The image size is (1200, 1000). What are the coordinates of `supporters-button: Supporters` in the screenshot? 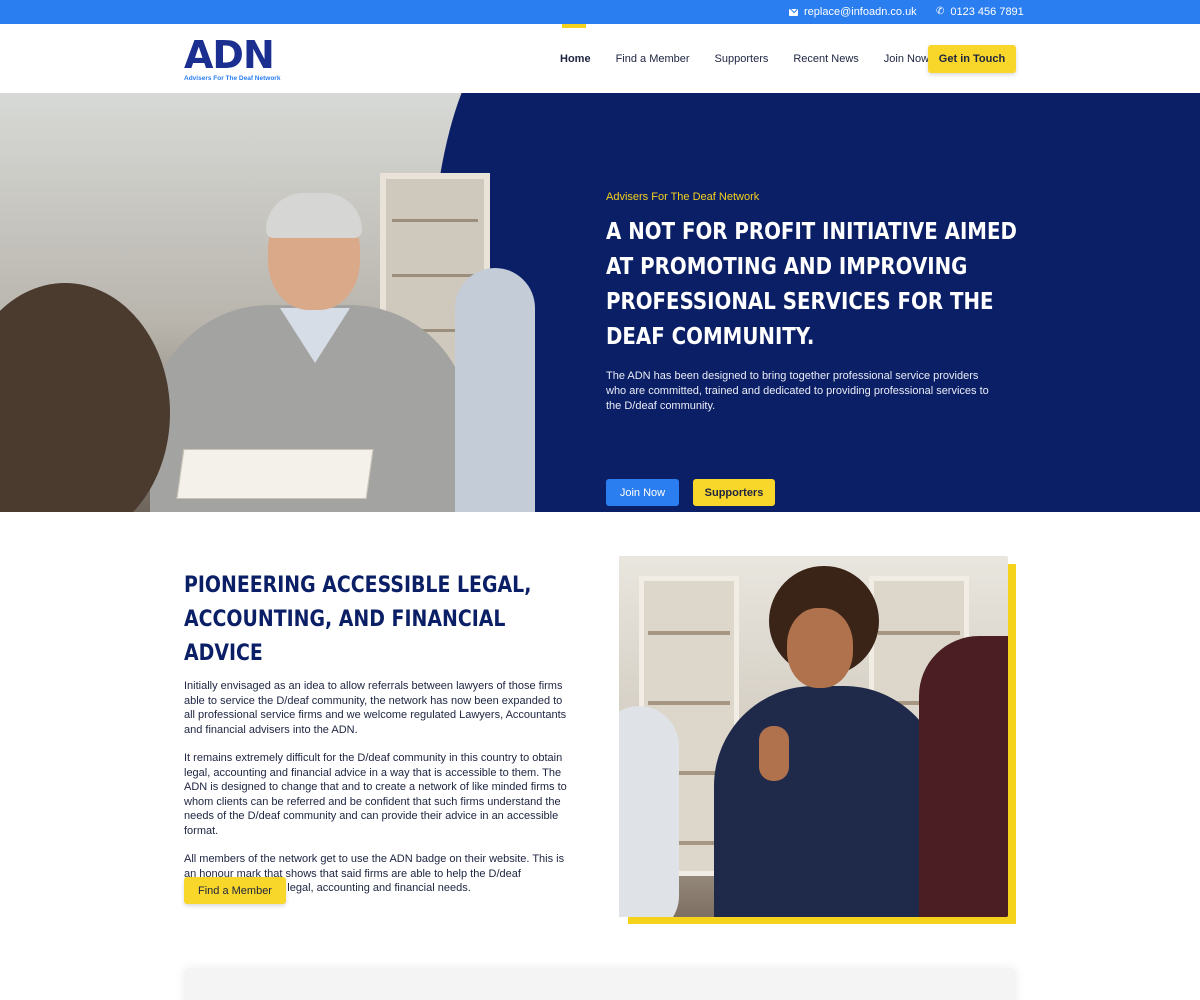 It's located at (734, 492).